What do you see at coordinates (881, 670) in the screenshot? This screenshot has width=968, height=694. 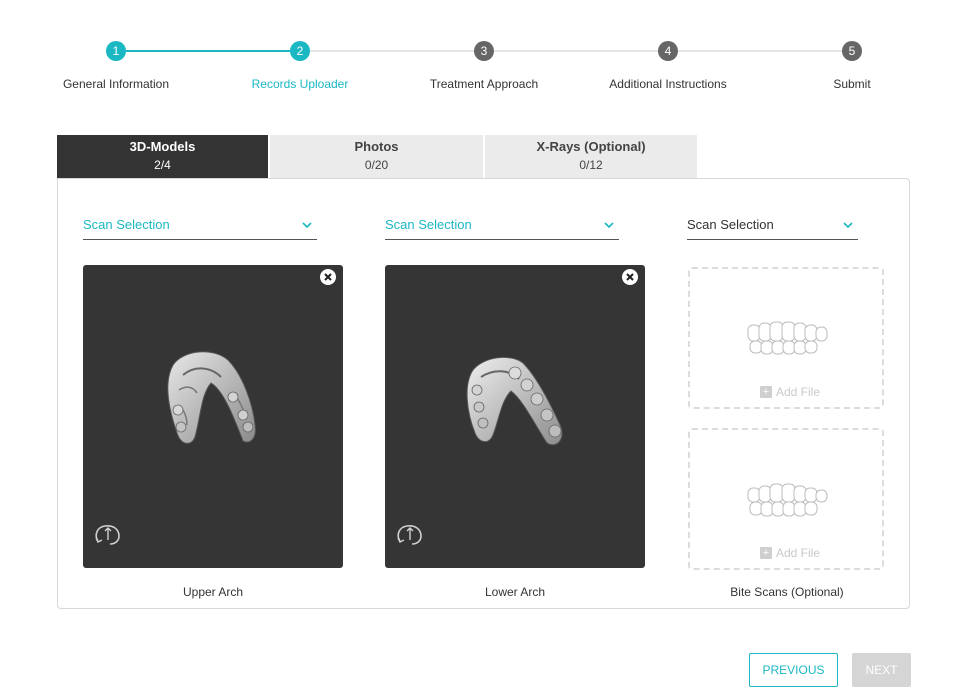 I see `next-button: NEXT` at bounding box center [881, 670].